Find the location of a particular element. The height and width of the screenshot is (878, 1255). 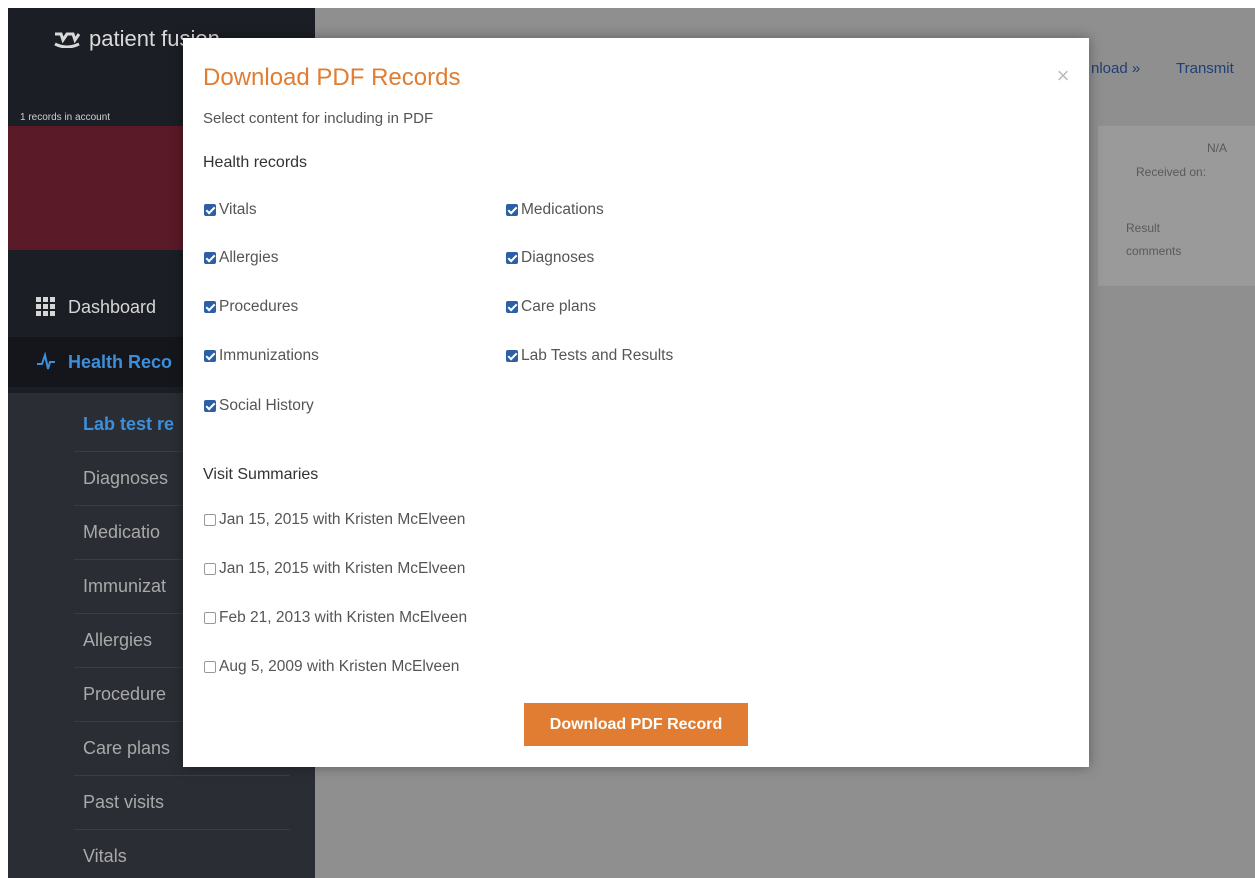

modal-subtitle: Select content for including in PDF is located at coordinates (318, 118).